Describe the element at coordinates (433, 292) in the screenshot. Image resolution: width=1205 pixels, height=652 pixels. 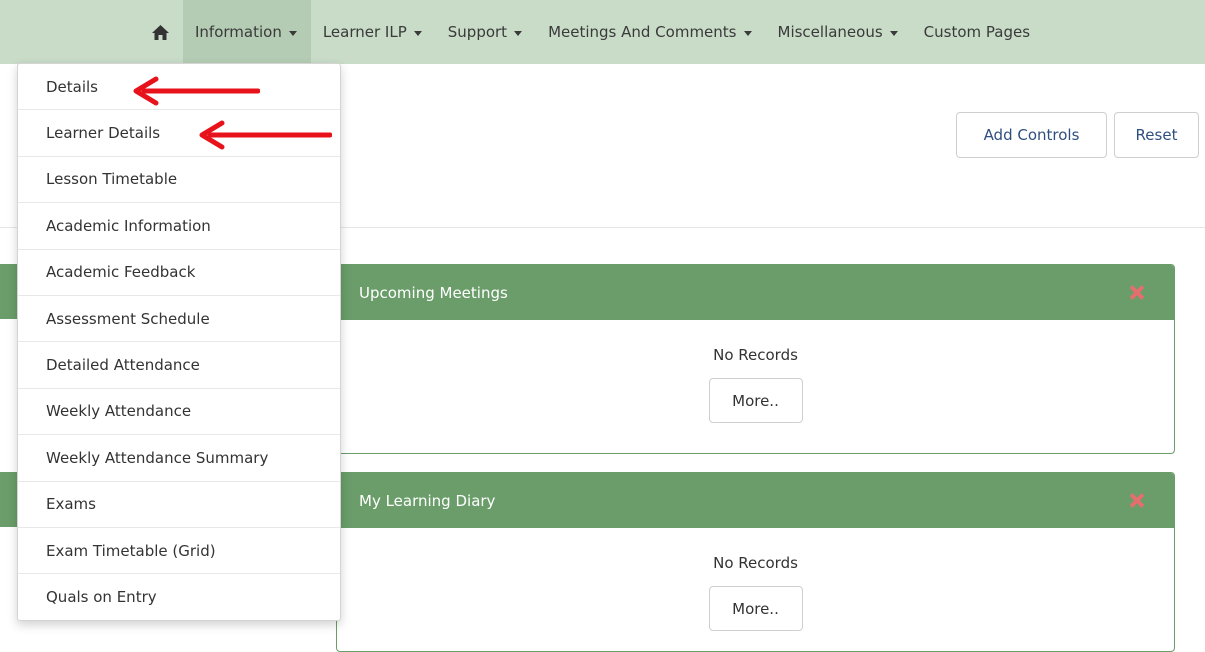
I see `panel-title: Upcoming Meetings` at that location.